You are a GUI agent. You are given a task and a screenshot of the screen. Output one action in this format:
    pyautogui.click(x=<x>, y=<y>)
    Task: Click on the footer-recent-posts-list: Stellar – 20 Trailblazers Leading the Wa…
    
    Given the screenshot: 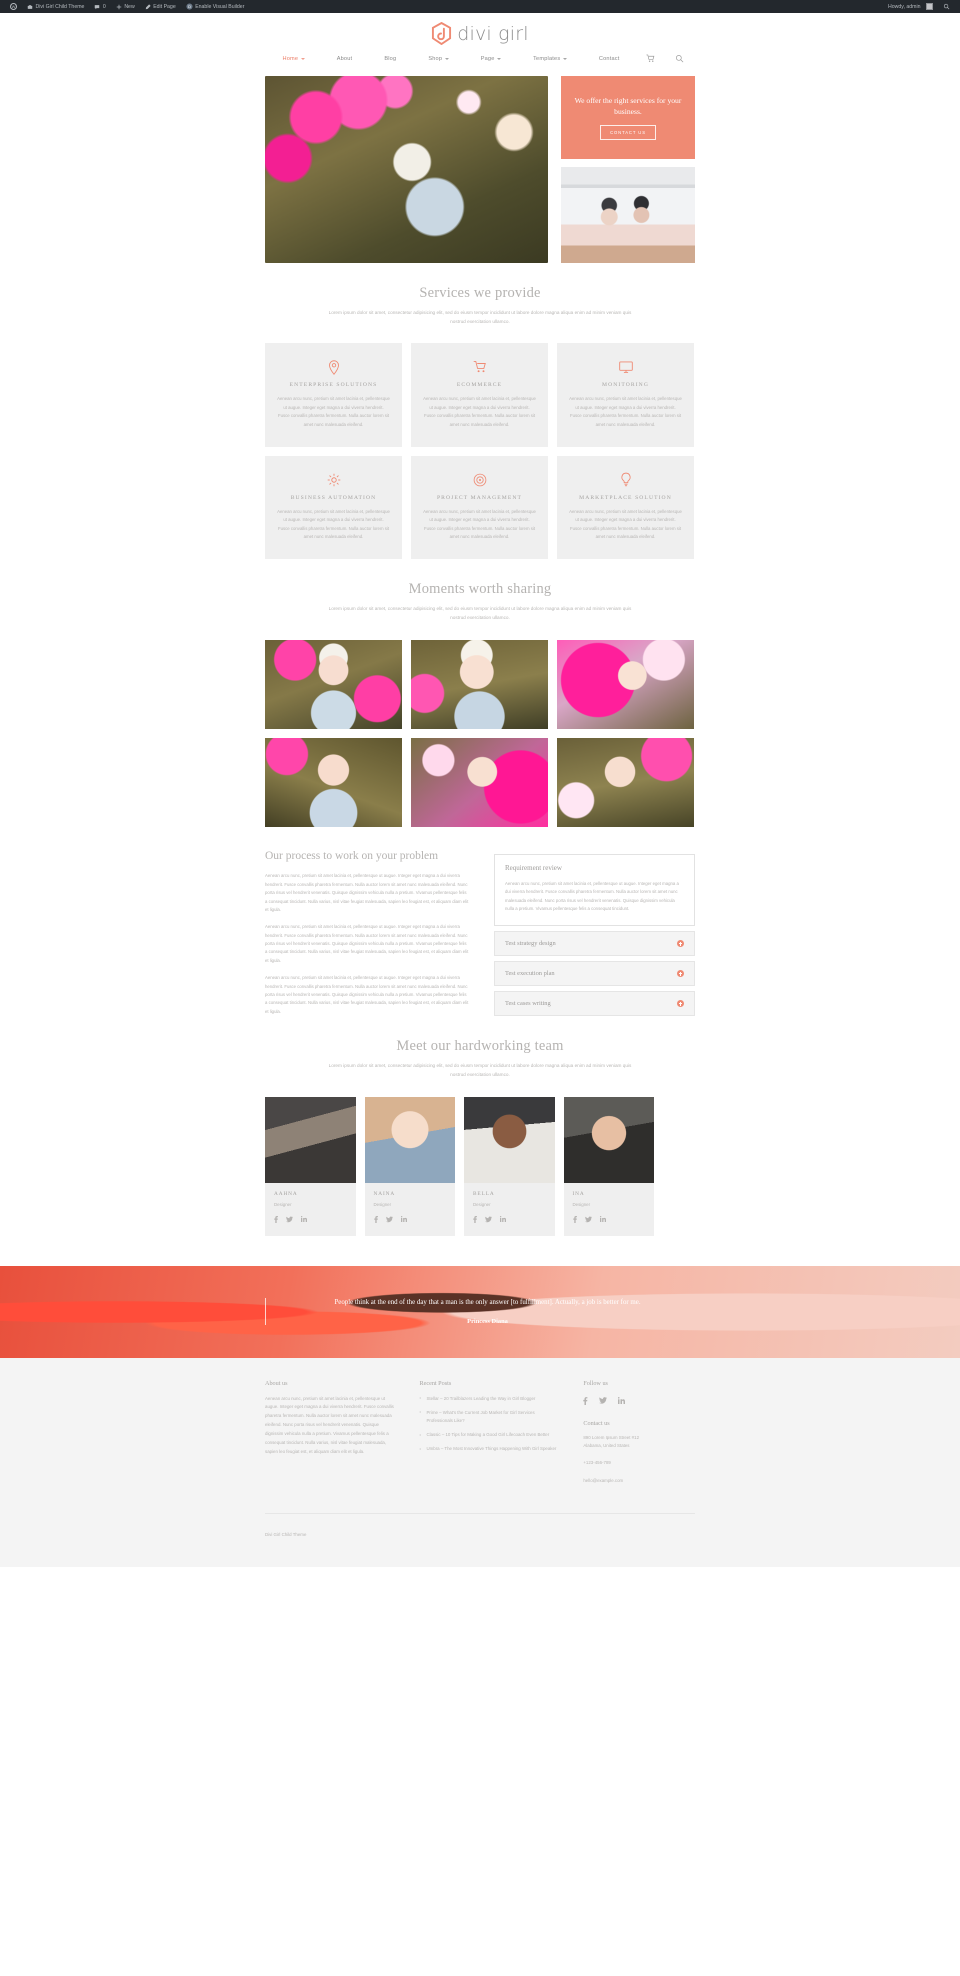 What is the action you would take?
    pyautogui.click(x=490, y=1424)
    